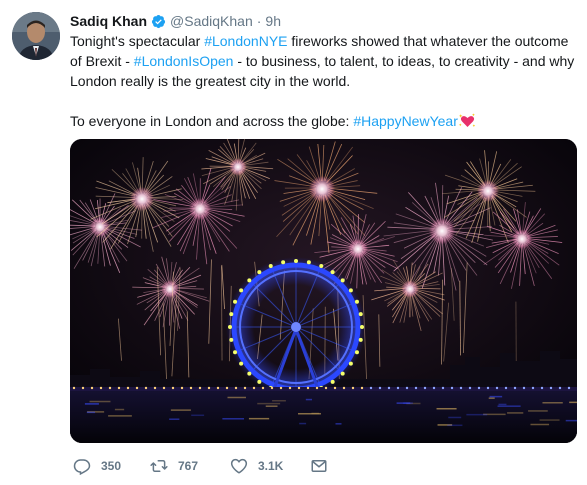 The image size is (587, 485). I want to click on reply-button: 350, so click(97, 466).